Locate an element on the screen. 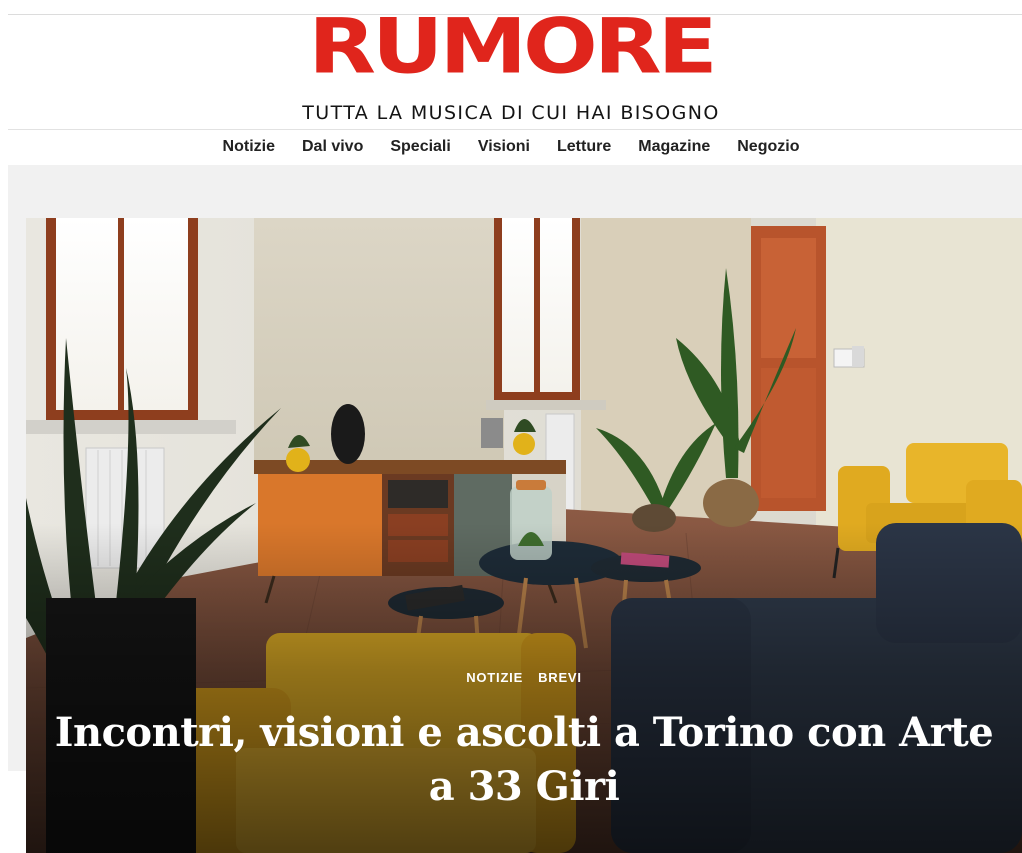  site-logo: RUMORE is located at coordinates (511, 46).